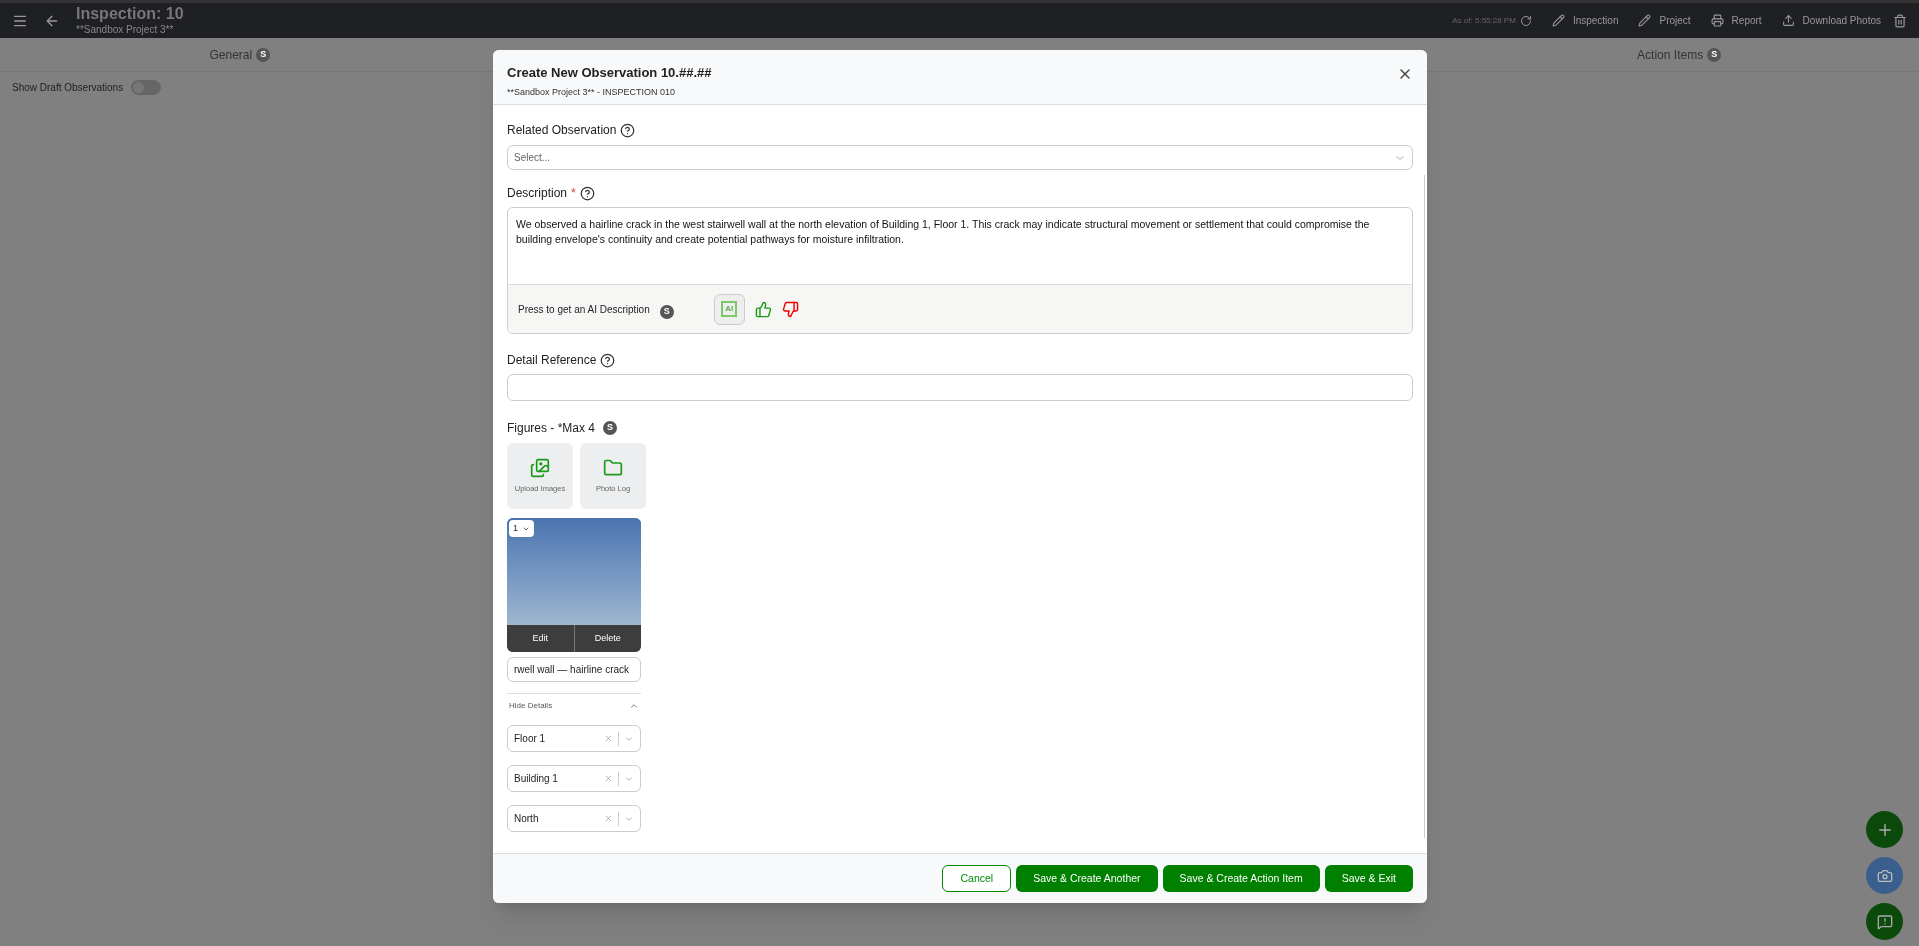 The width and height of the screenshot is (1919, 946). What do you see at coordinates (1484, 20) in the screenshot?
I see `last-updated-time: As of: 5:55:28 PM` at bounding box center [1484, 20].